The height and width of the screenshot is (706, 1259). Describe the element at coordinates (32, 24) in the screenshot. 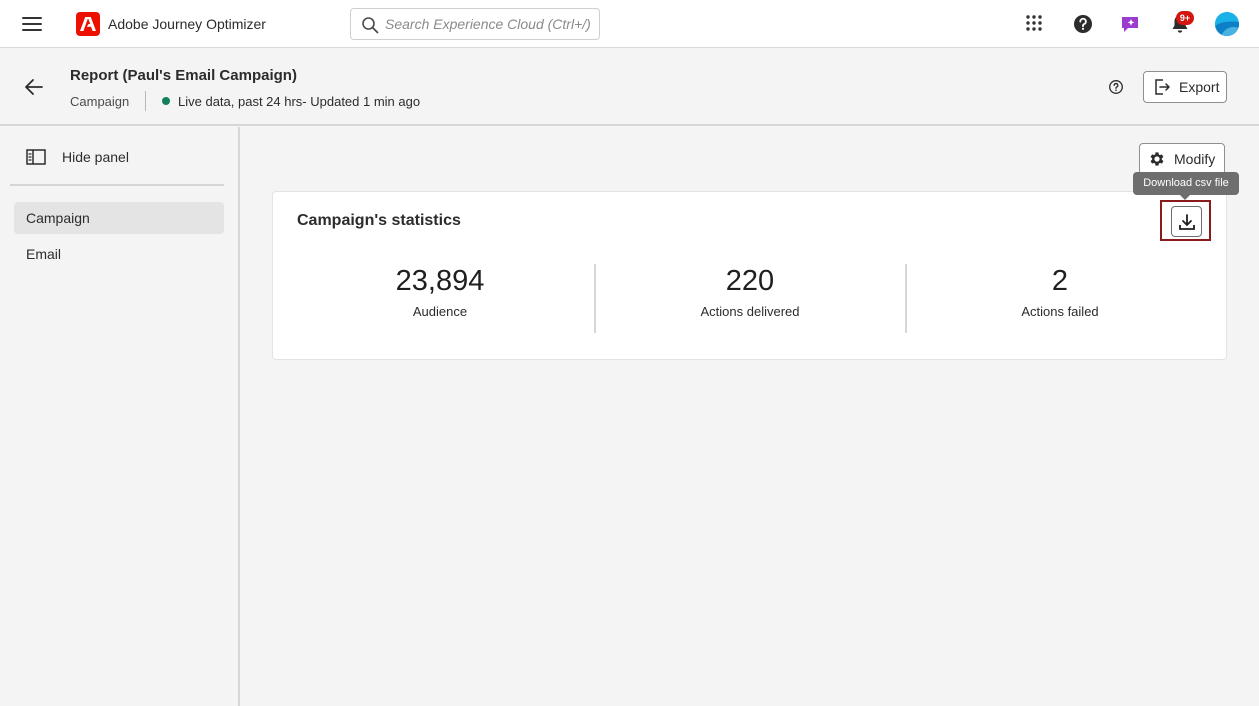

I see `menu-icon` at that location.